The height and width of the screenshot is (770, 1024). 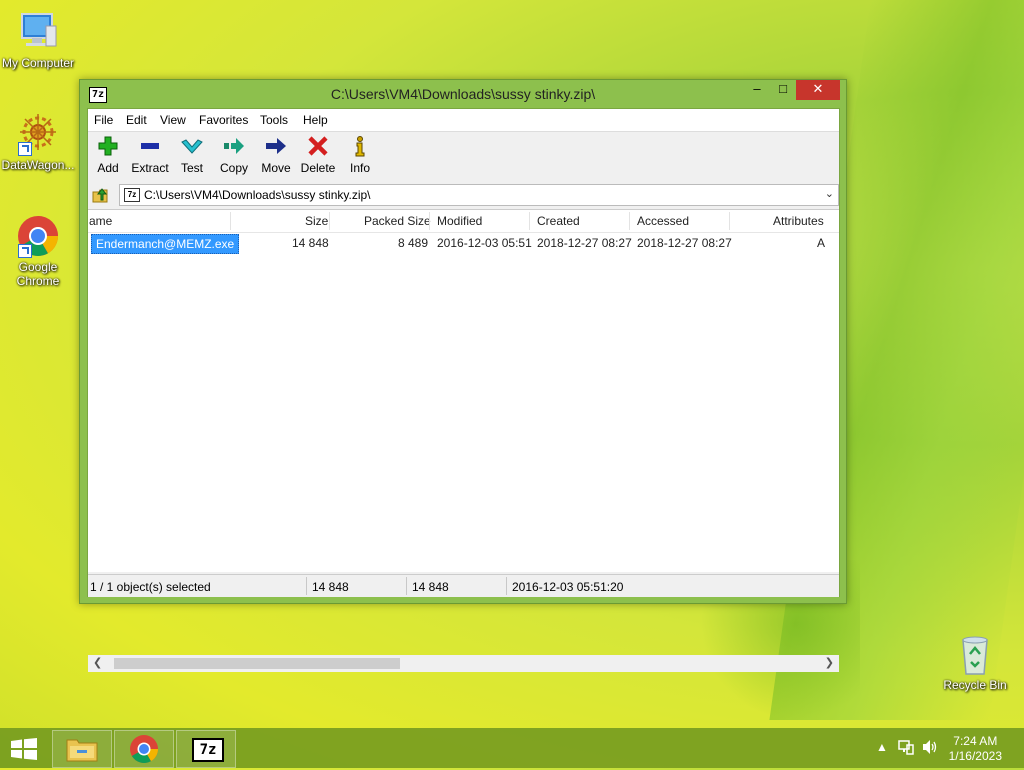 I want to click on taskbar: 7z ▲ 7:24 AM 1/16/2023, so click(x=512, y=748).